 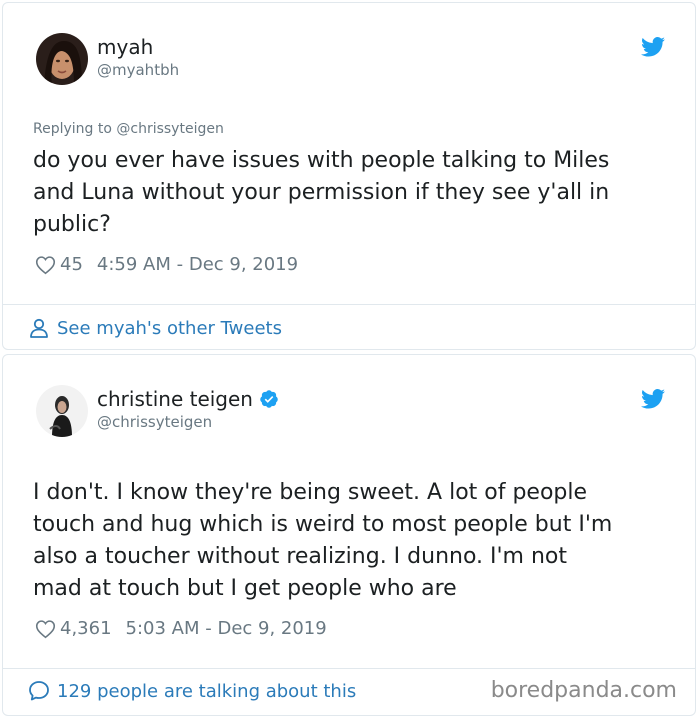 I want to click on replying-to: Replying to @chrissyteigen, so click(x=128, y=129).